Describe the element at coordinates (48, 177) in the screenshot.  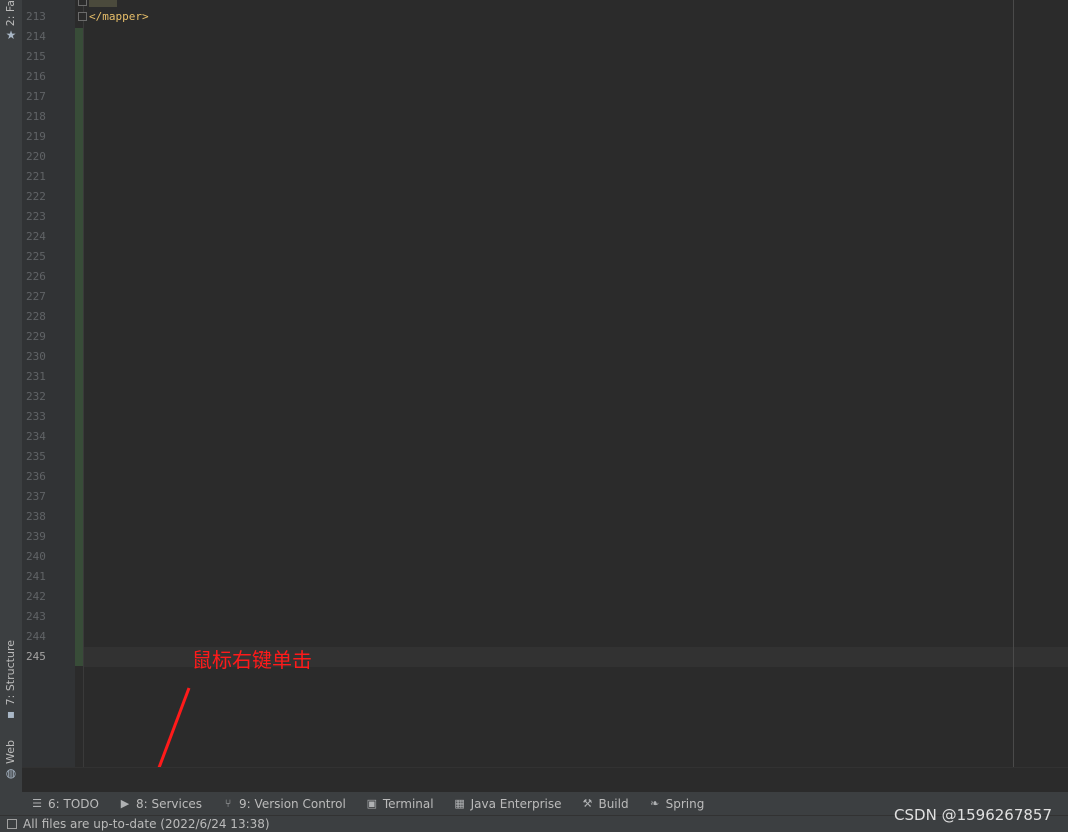
I see `line-number: 221` at that location.